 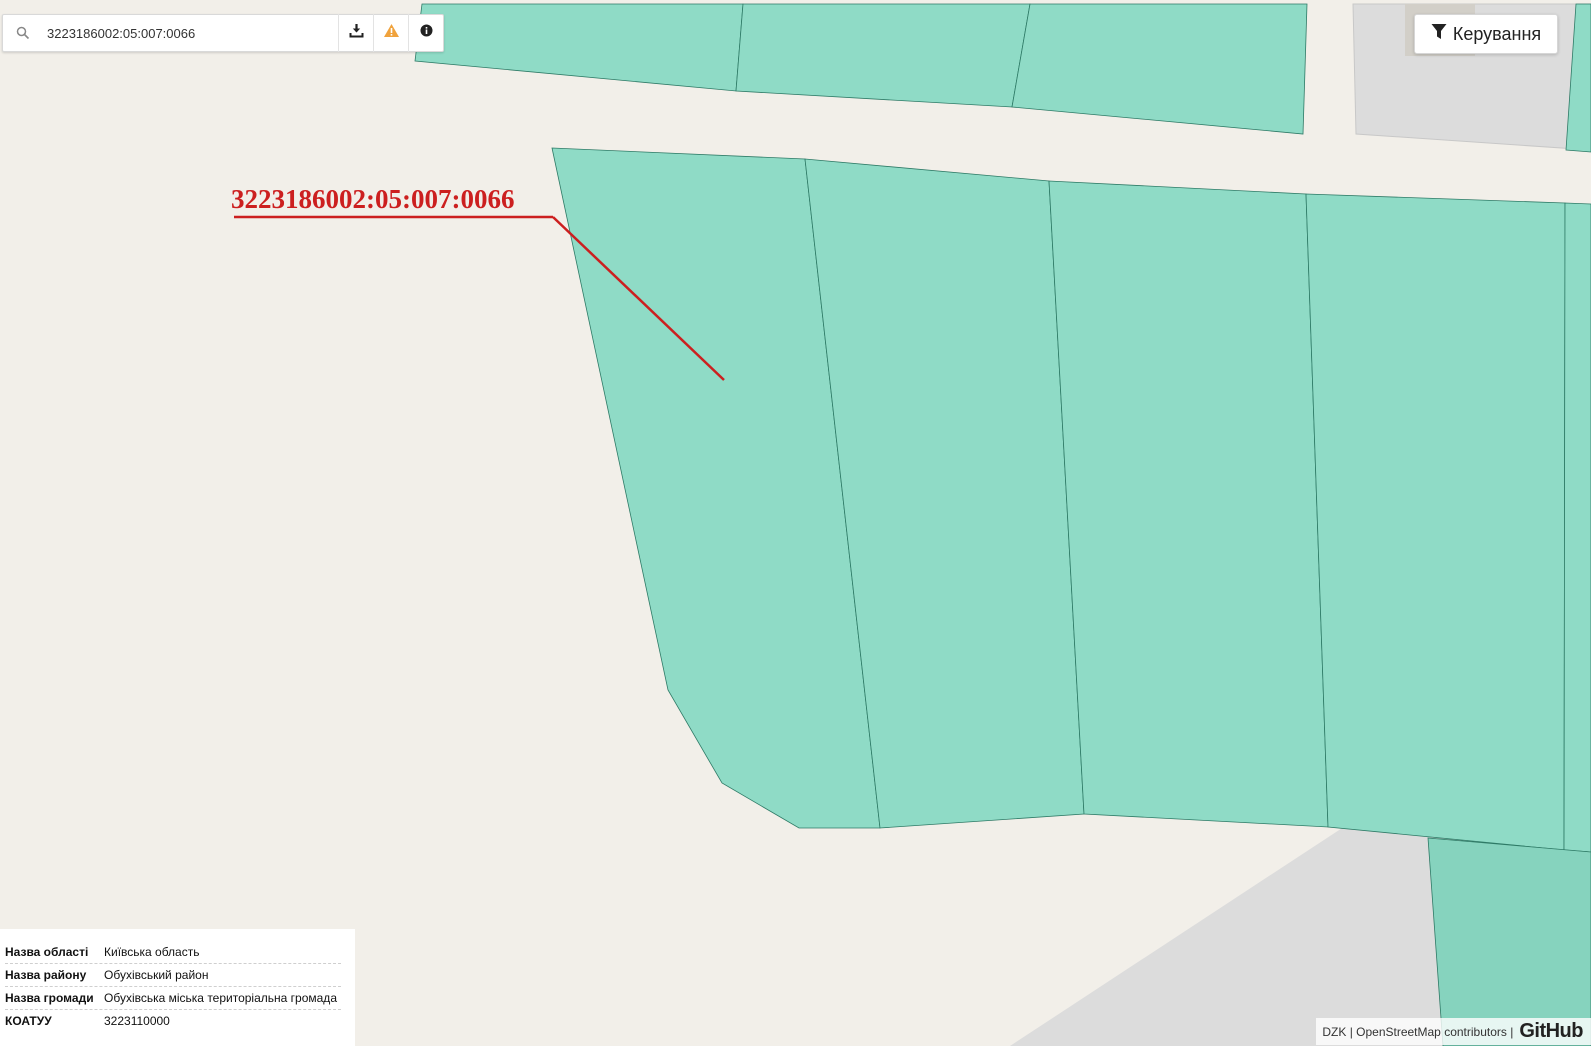 I want to click on info-key: КОАТУУ, so click(x=28, y=1021).